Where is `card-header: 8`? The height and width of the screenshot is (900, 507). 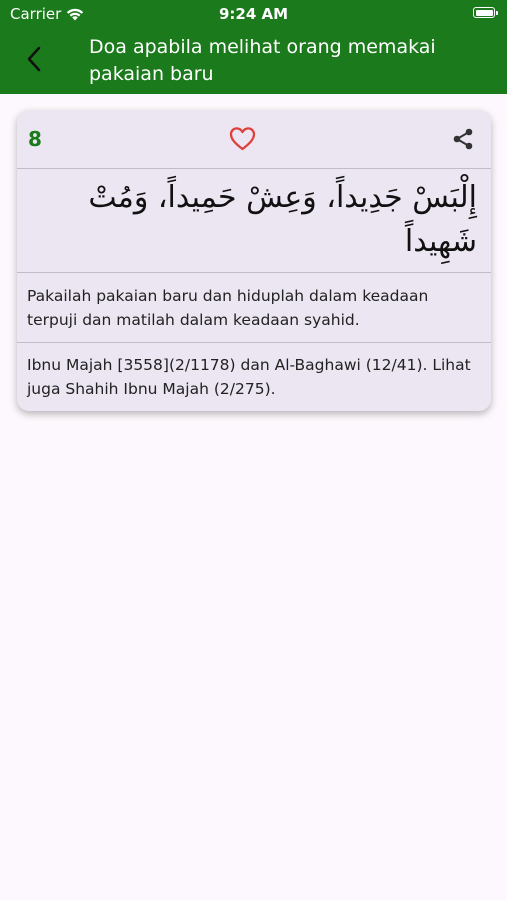
card-header: 8 is located at coordinates (254, 139).